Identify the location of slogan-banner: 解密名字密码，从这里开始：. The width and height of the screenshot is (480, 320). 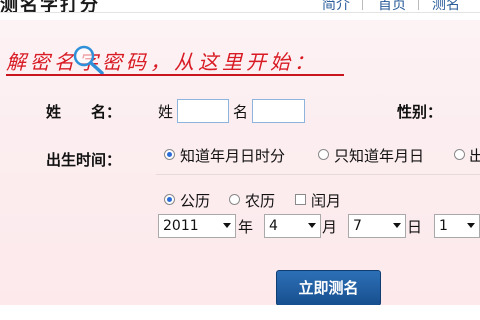
(176, 63).